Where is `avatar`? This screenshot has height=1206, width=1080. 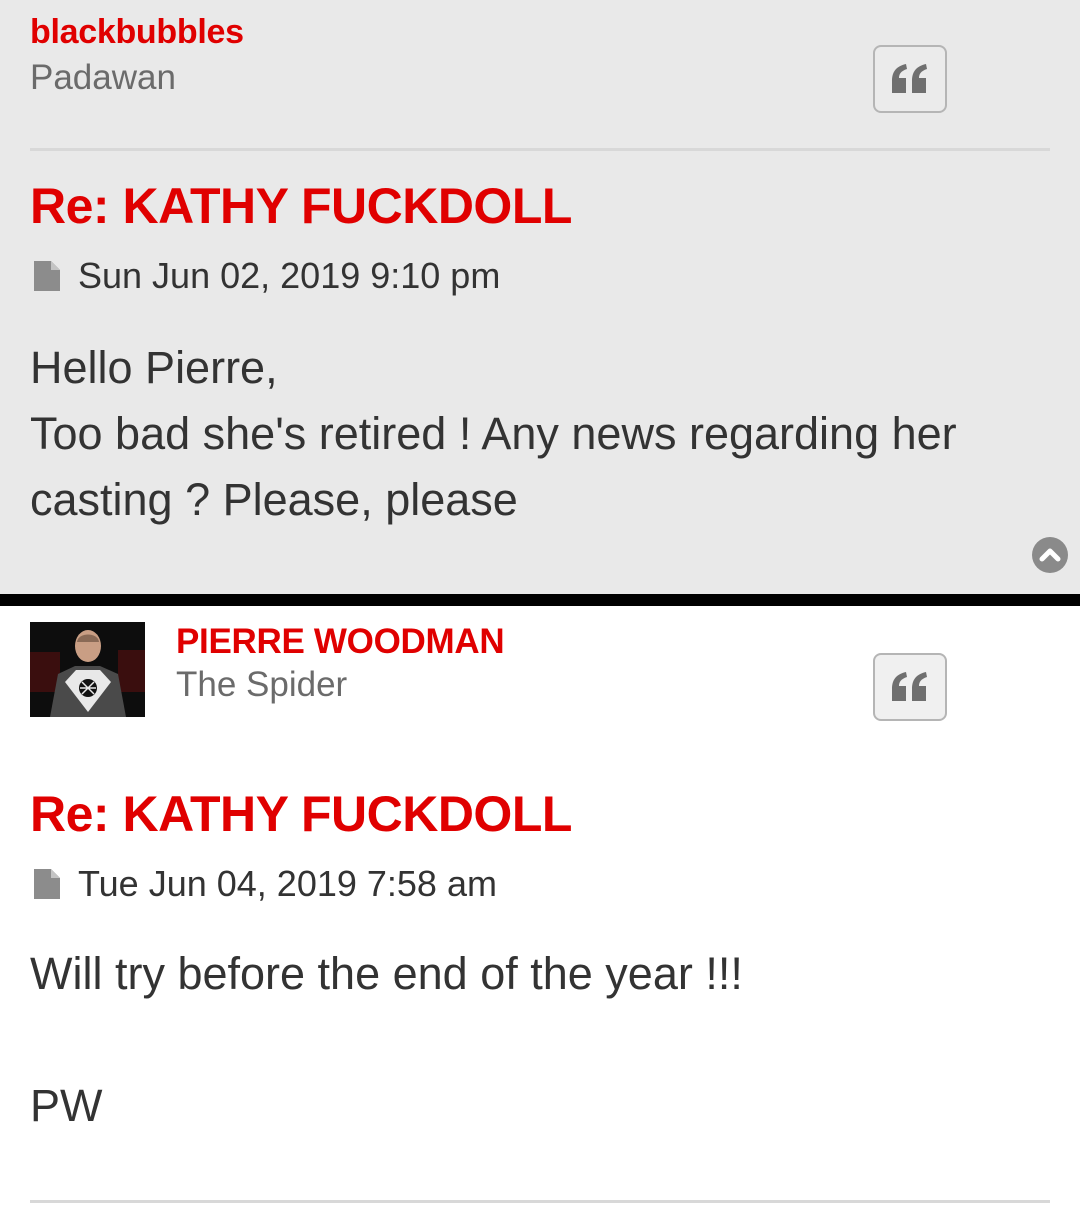 avatar is located at coordinates (87, 669).